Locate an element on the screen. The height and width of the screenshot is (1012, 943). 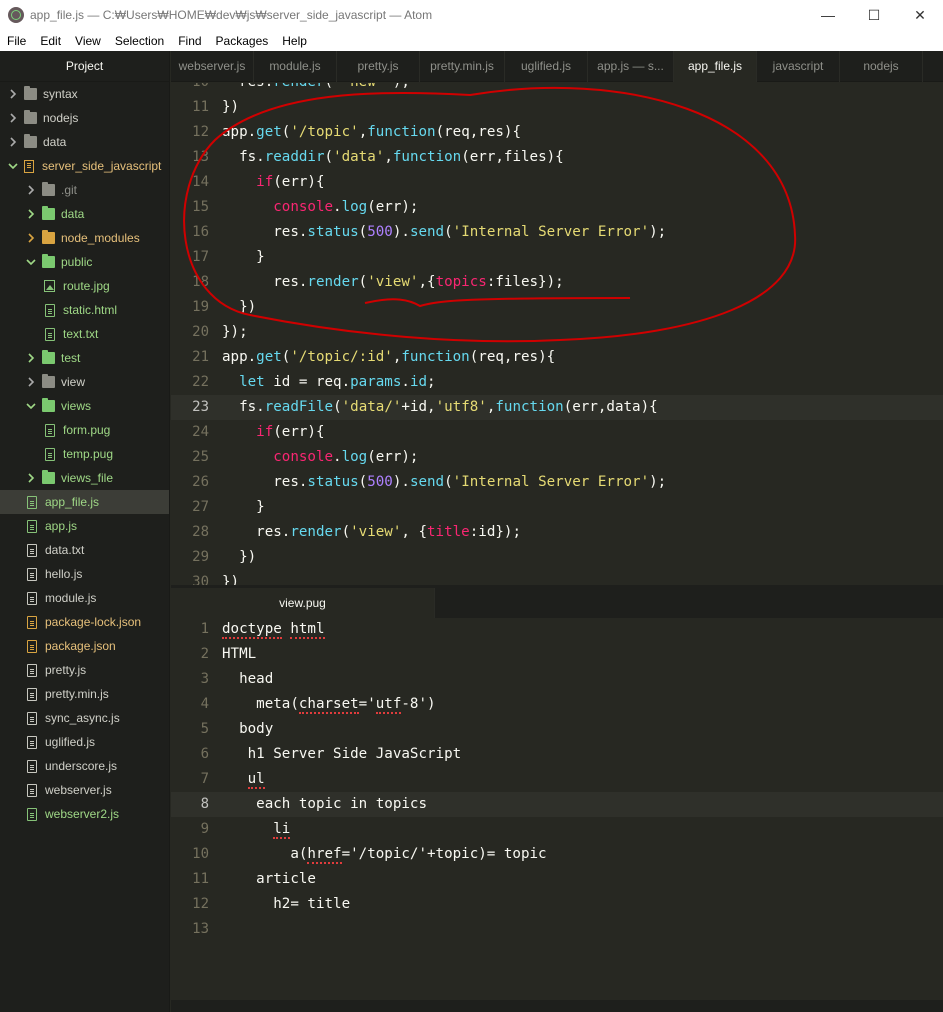
tree-item-pretty-js: pretty.js is located at coordinates (84, 670).